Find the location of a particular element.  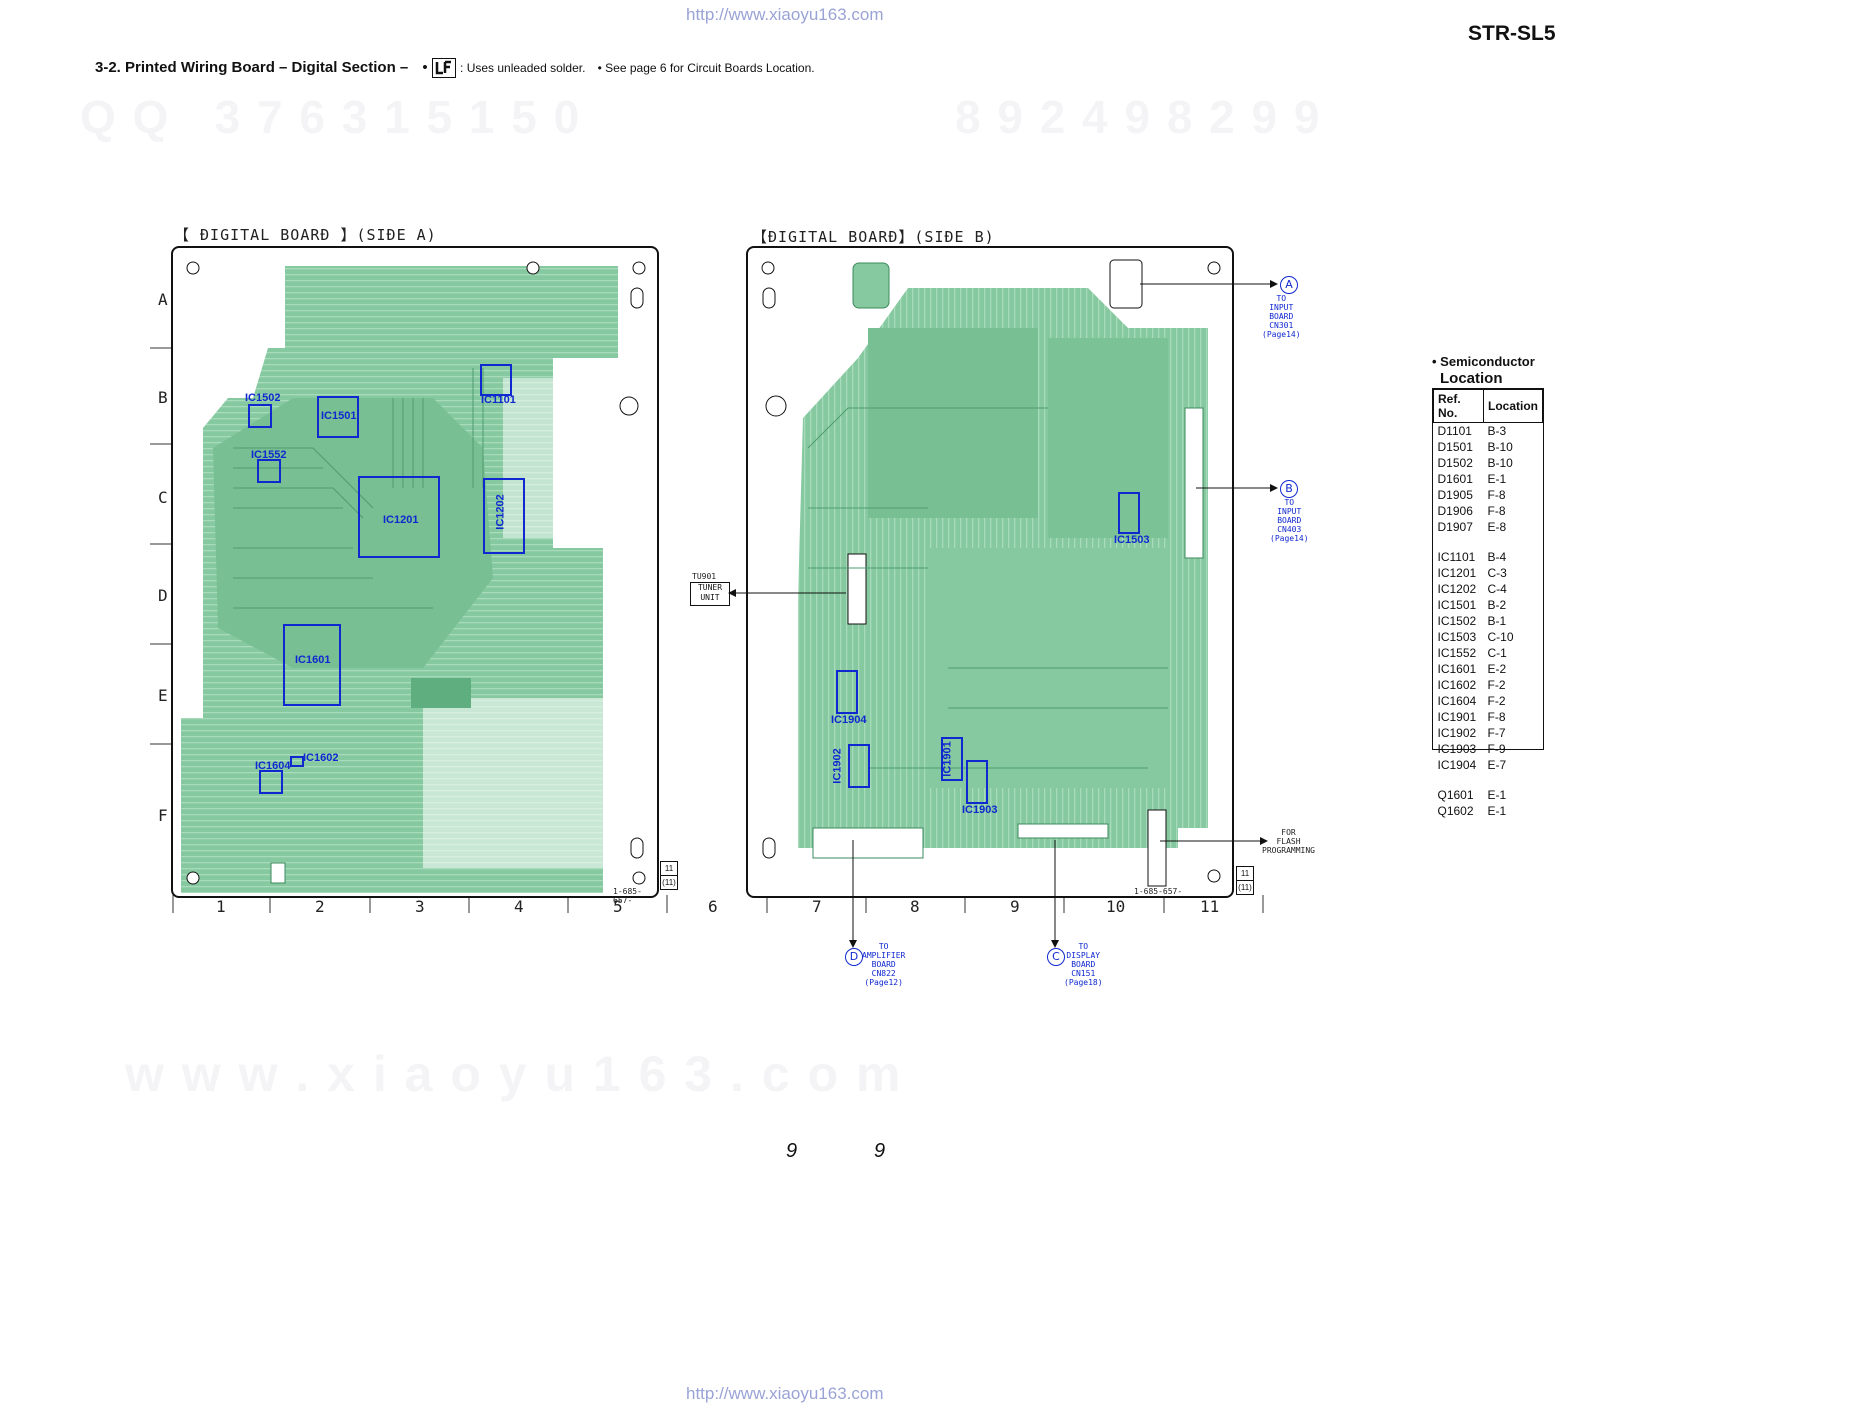

ref-no-cell: IC1501 is located at coordinates (1457, 605).